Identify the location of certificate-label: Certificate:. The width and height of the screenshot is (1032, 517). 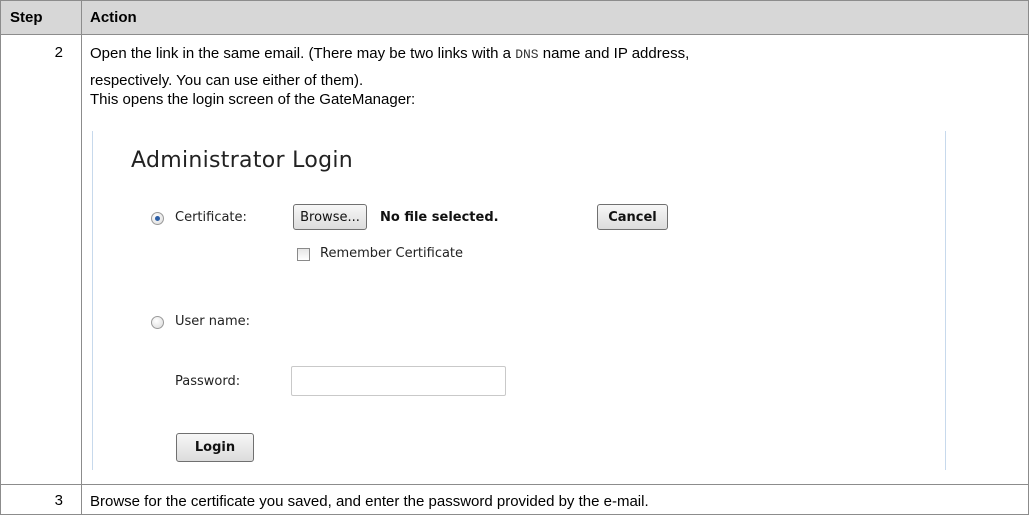
(211, 217).